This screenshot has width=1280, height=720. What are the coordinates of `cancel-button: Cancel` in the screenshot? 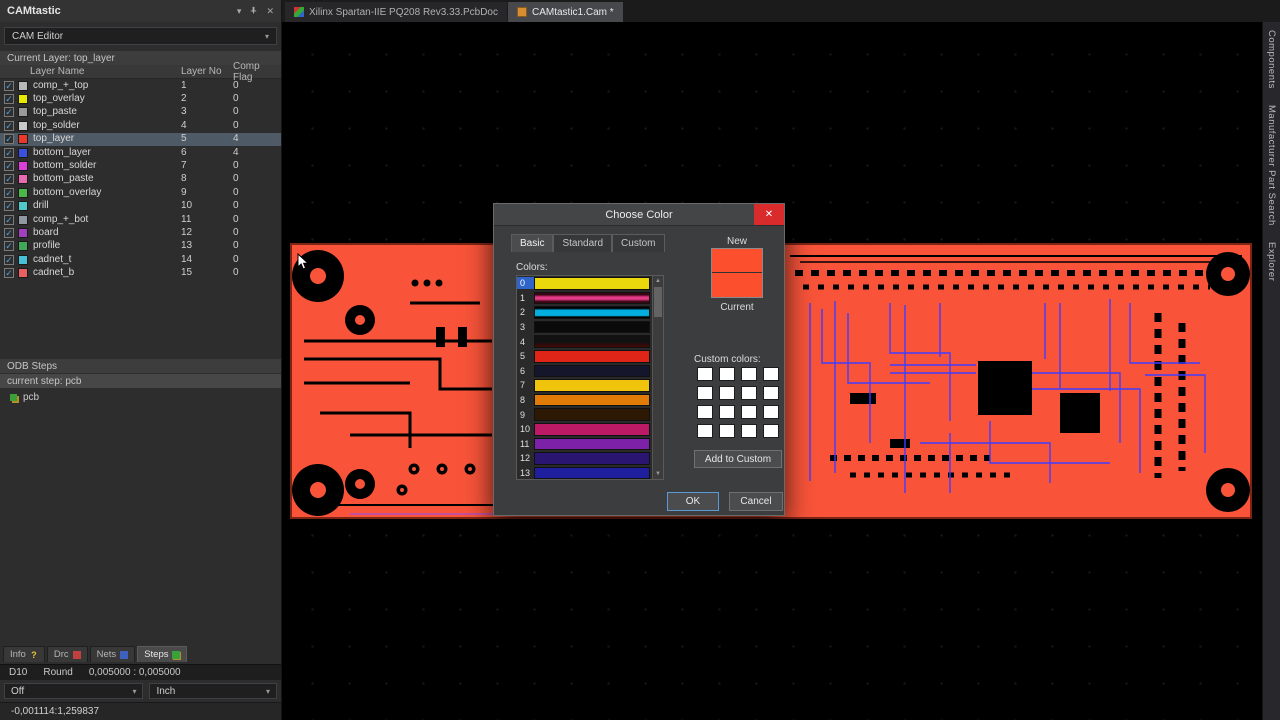 It's located at (756, 501).